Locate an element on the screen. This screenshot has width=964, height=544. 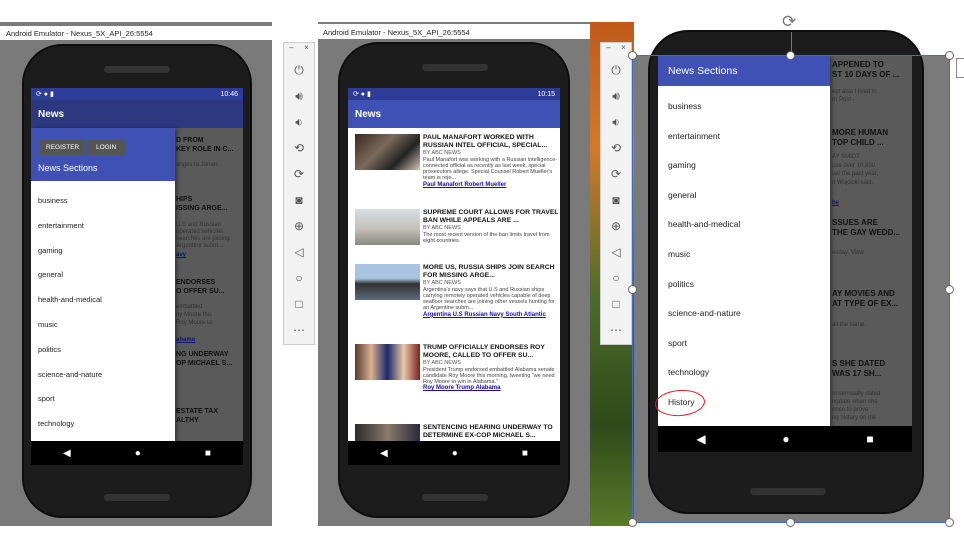
bg-link: avy is located at coordinates (181, 255).